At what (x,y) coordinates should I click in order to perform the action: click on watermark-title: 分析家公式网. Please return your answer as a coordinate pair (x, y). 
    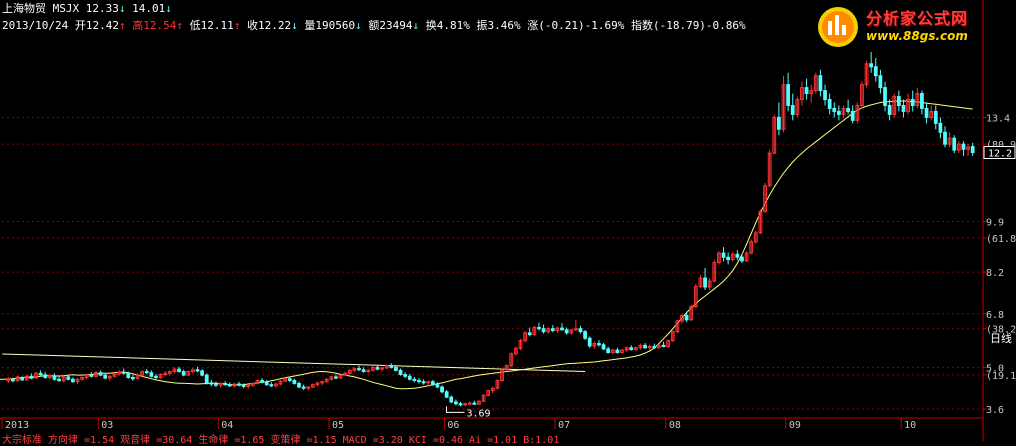
    Looking at the image, I should click on (917, 18).